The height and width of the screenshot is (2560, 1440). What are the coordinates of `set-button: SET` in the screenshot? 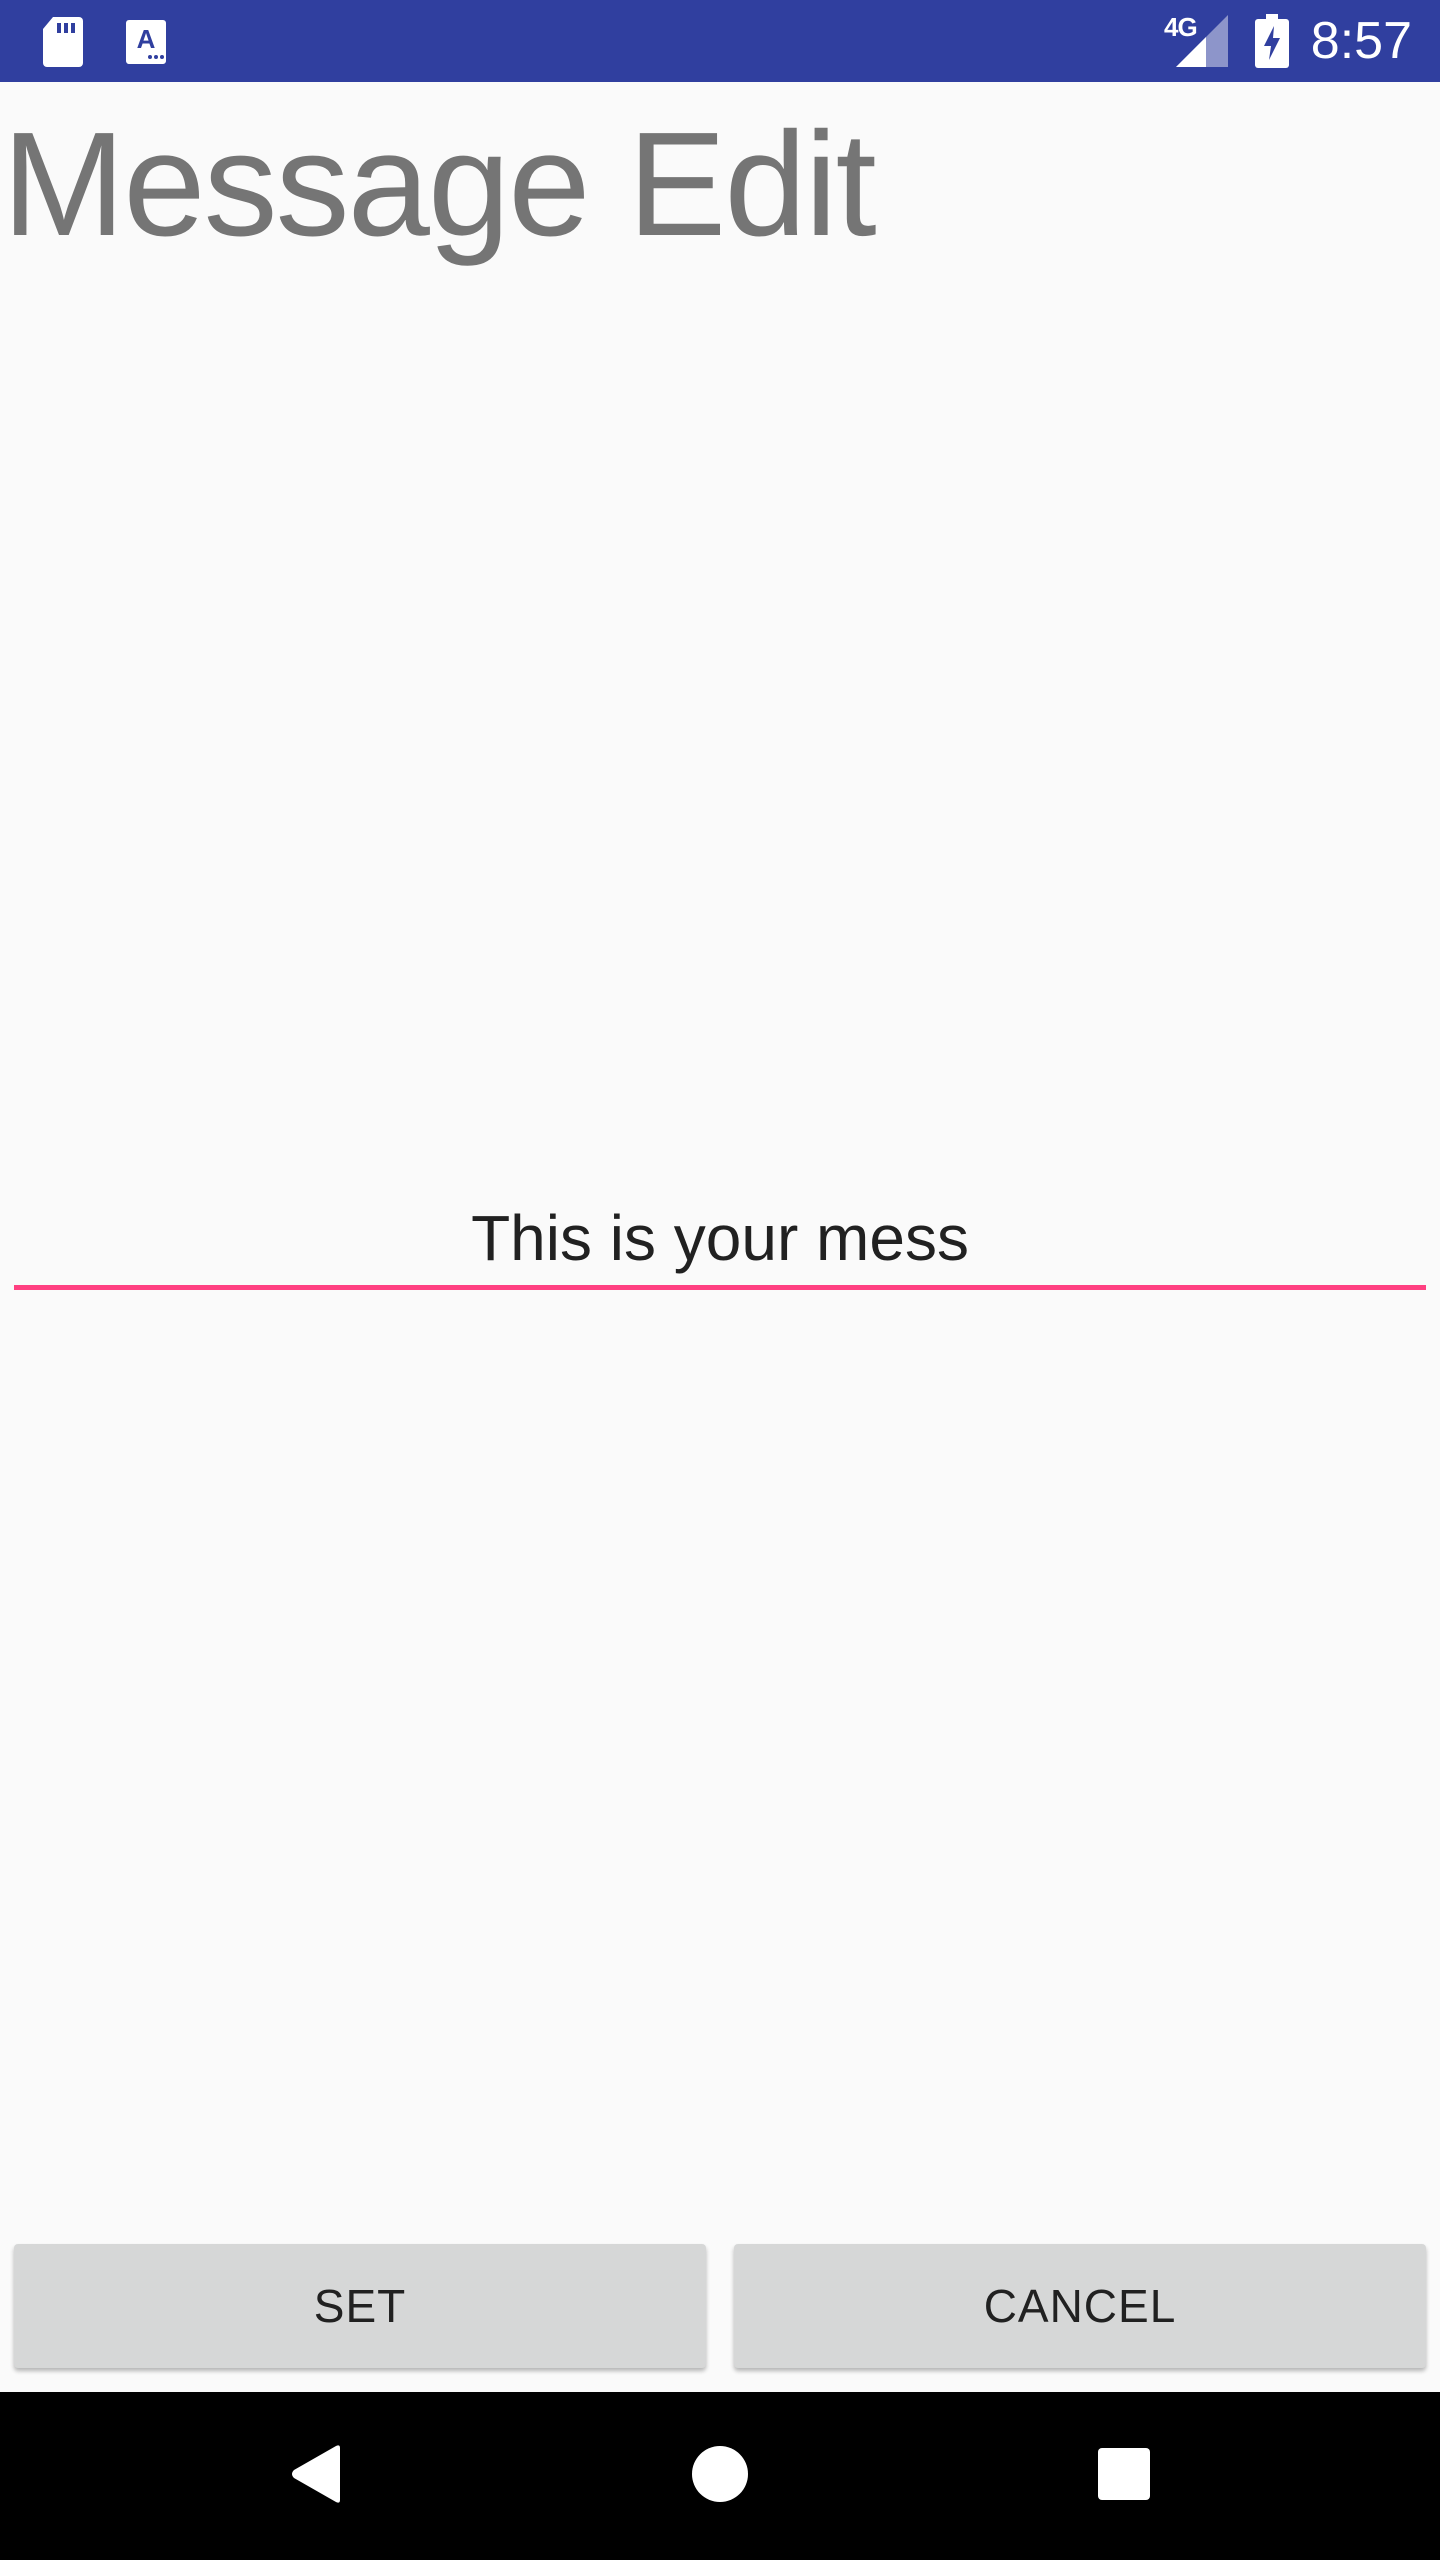 It's located at (360, 2306).